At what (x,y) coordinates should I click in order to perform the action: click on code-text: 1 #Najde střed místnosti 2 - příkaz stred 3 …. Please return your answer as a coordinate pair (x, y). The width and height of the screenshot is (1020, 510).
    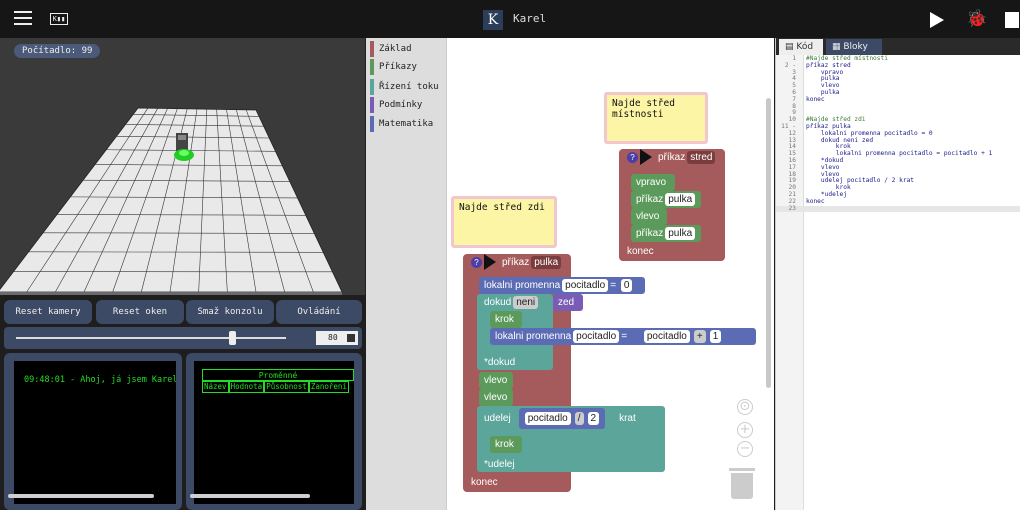
    Looking at the image, I should click on (898, 134).